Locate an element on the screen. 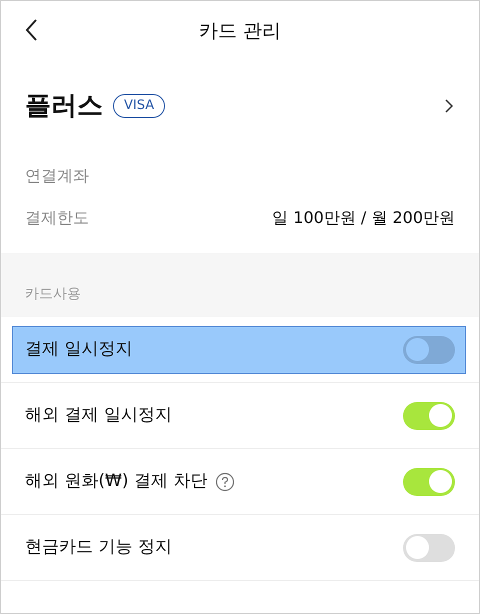  setting-row: 결제 일시정지 is located at coordinates (240, 350).